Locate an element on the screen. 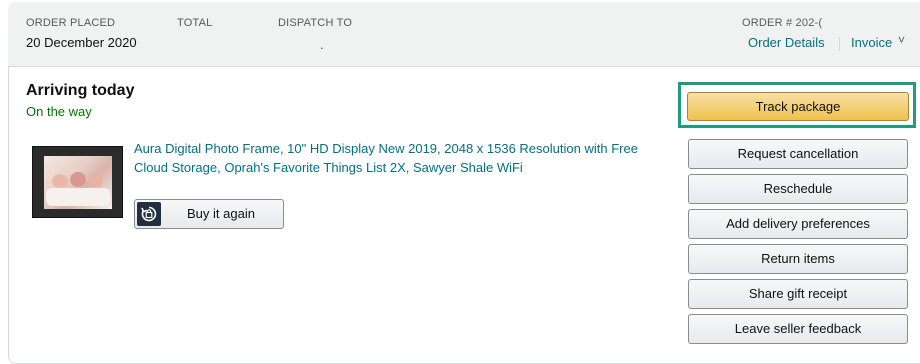  total-label: TOTAL is located at coordinates (195, 23).